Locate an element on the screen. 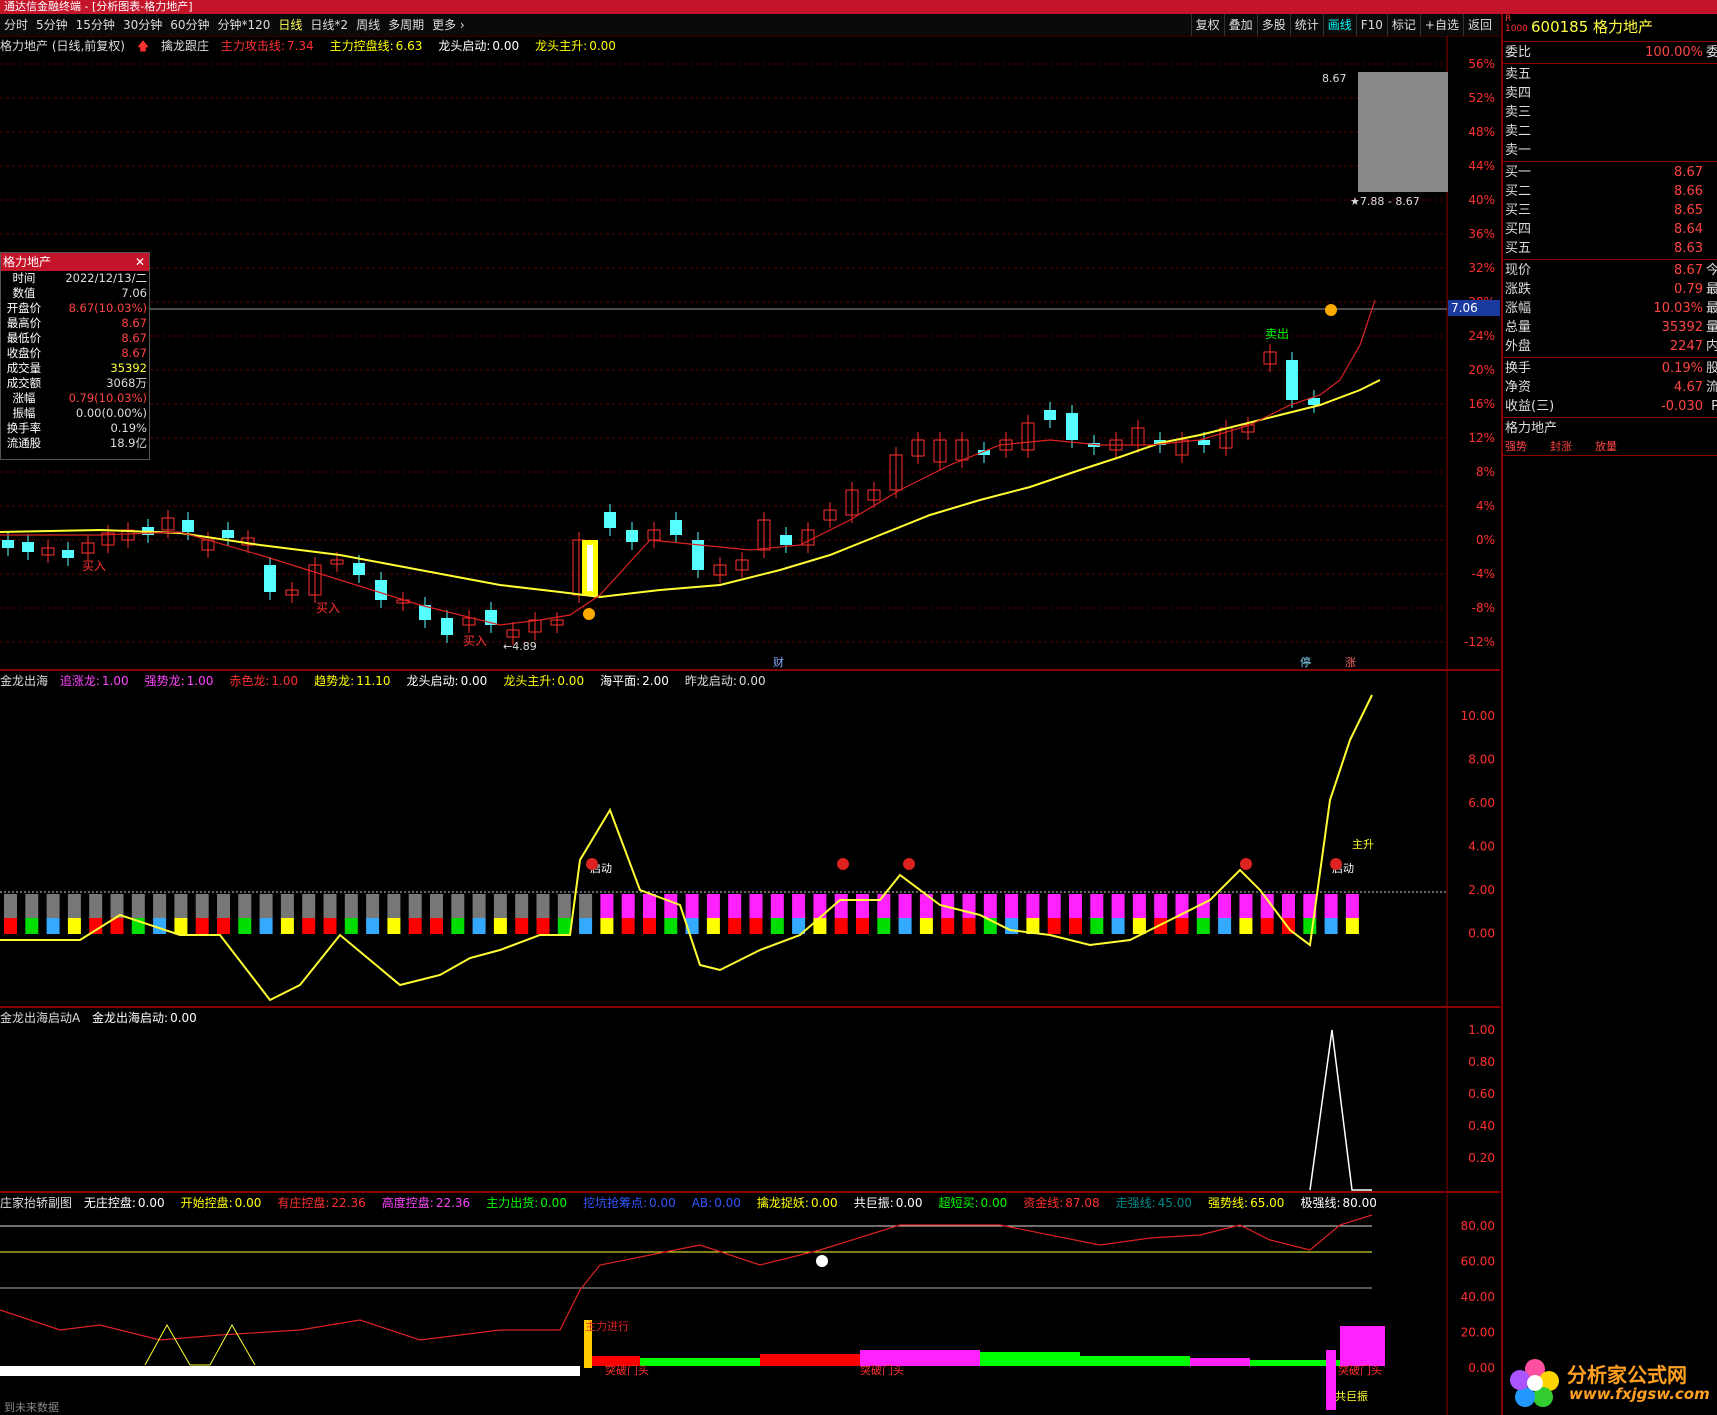 This screenshot has height=1415, width=1717. bid-row: 买一 8.67 is located at coordinates (1604, 172).